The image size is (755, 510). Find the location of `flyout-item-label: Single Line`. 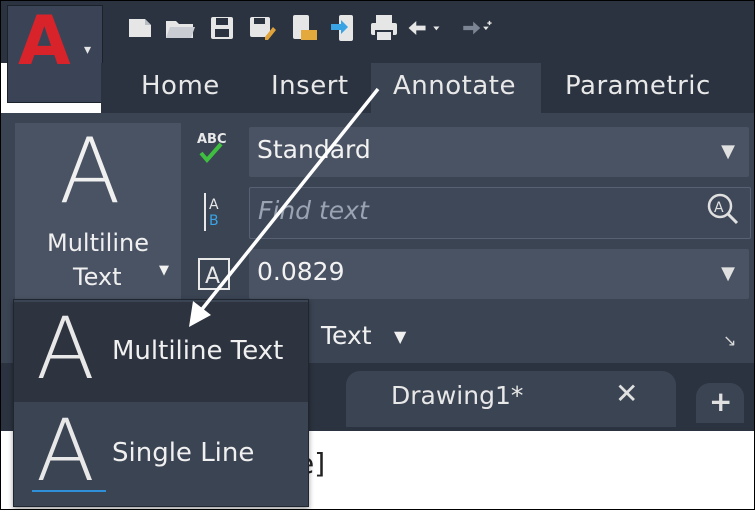

flyout-item-label: Single Line is located at coordinates (183, 453).